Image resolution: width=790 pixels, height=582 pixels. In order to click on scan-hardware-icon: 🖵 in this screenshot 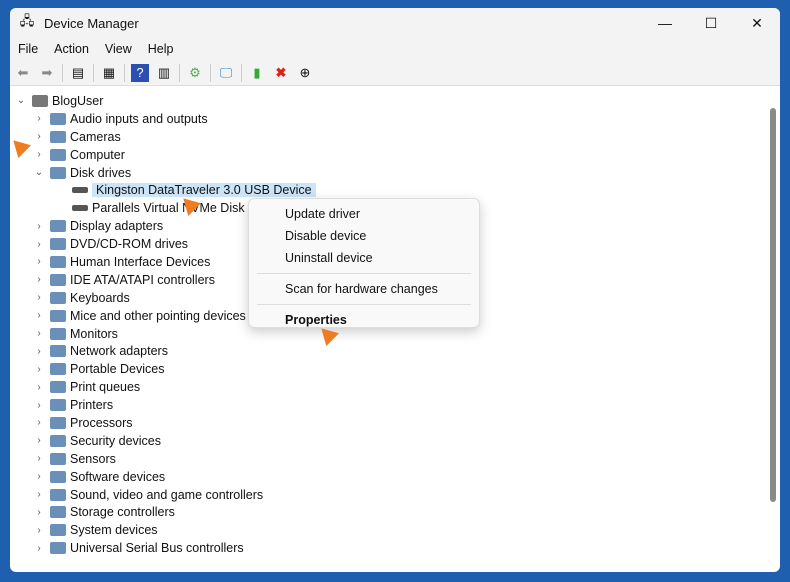, I will do `click(226, 73)`.